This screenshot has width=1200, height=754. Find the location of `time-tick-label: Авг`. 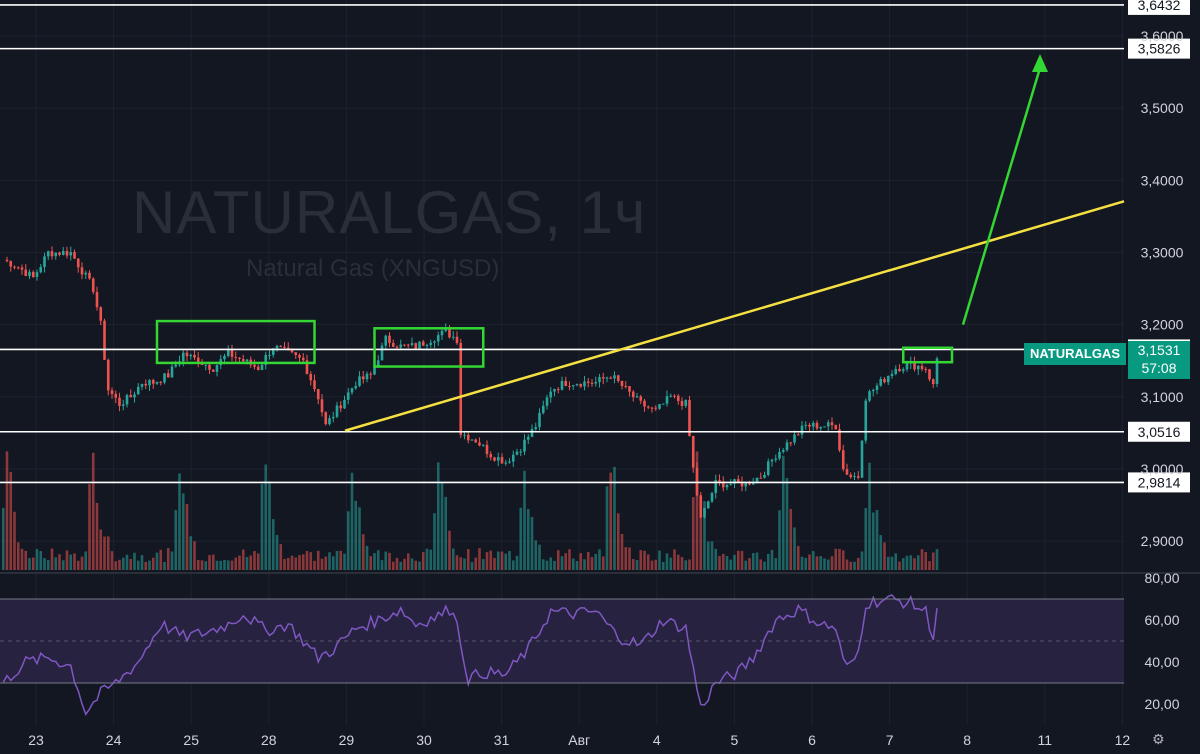

time-tick-label: Авг is located at coordinates (579, 740).